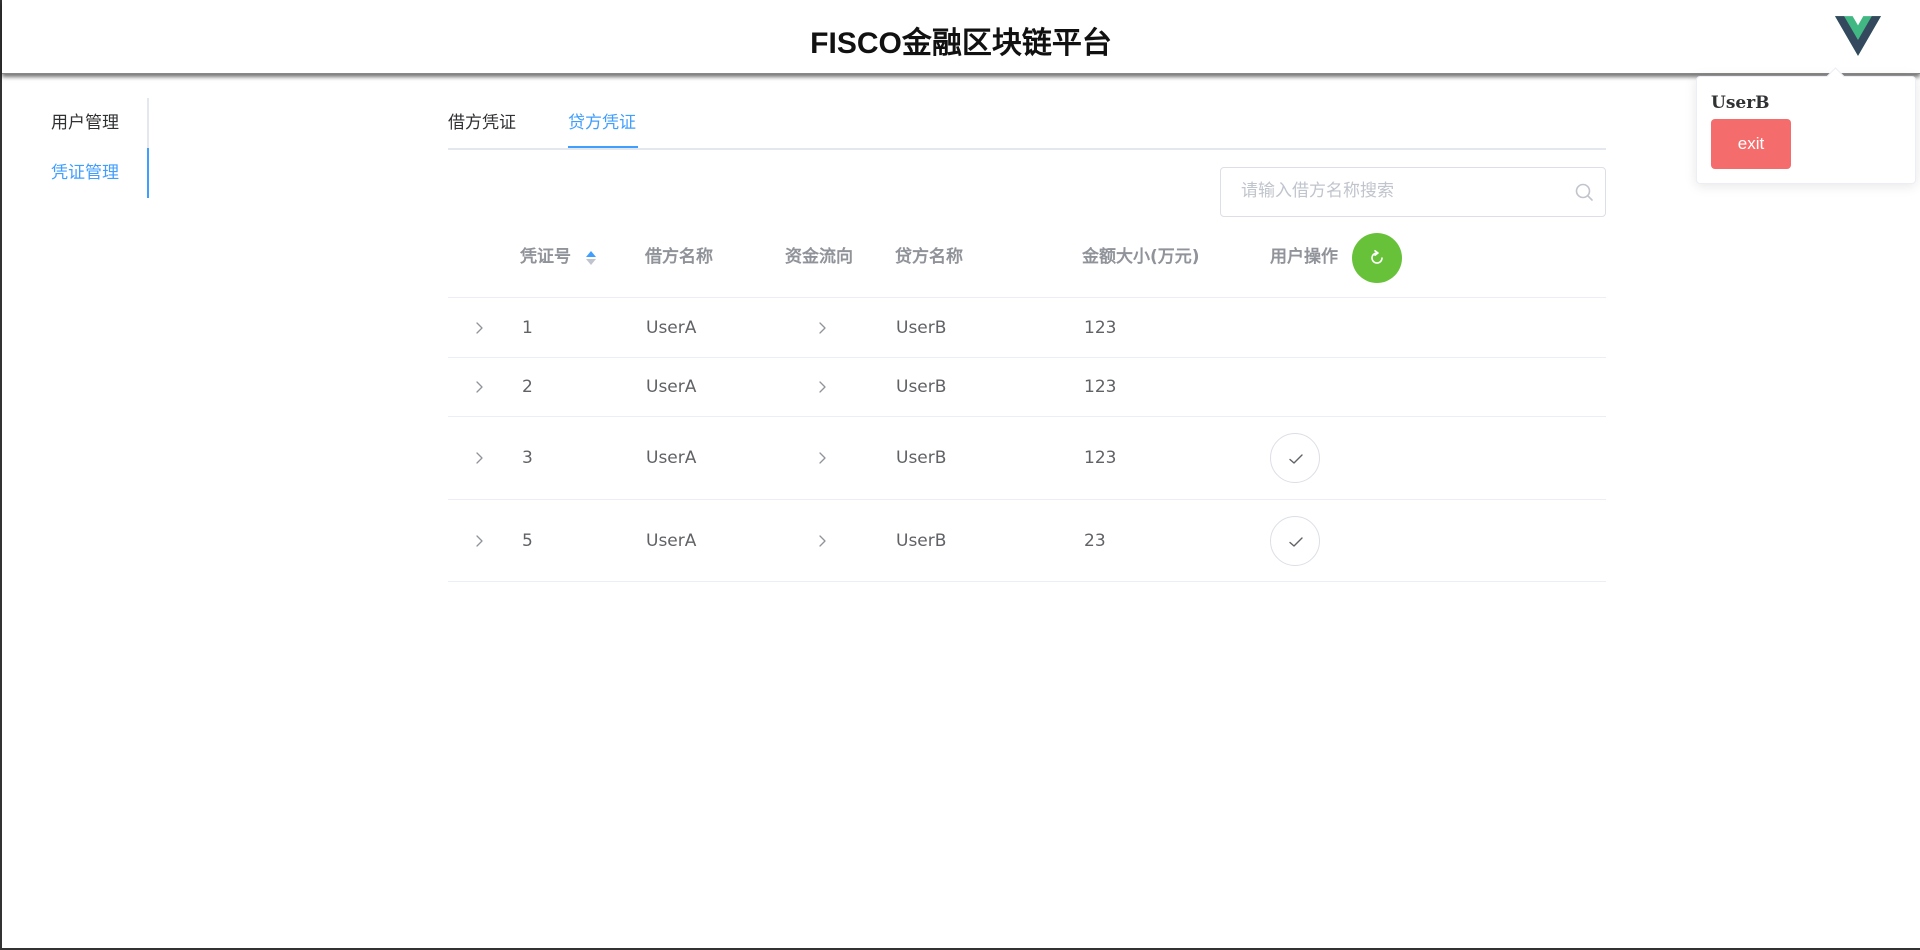 This screenshot has height=950, width=1920. What do you see at coordinates (591, 258) in the screenshot?
I see `sort-caret-icon` at bounding box center [591, 258].